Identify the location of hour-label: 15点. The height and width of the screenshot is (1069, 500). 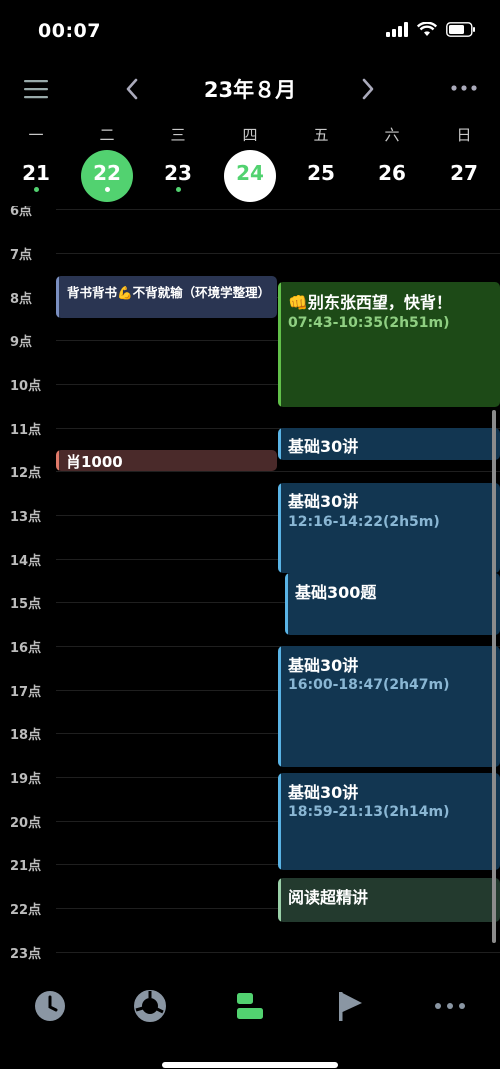
(26, 604).